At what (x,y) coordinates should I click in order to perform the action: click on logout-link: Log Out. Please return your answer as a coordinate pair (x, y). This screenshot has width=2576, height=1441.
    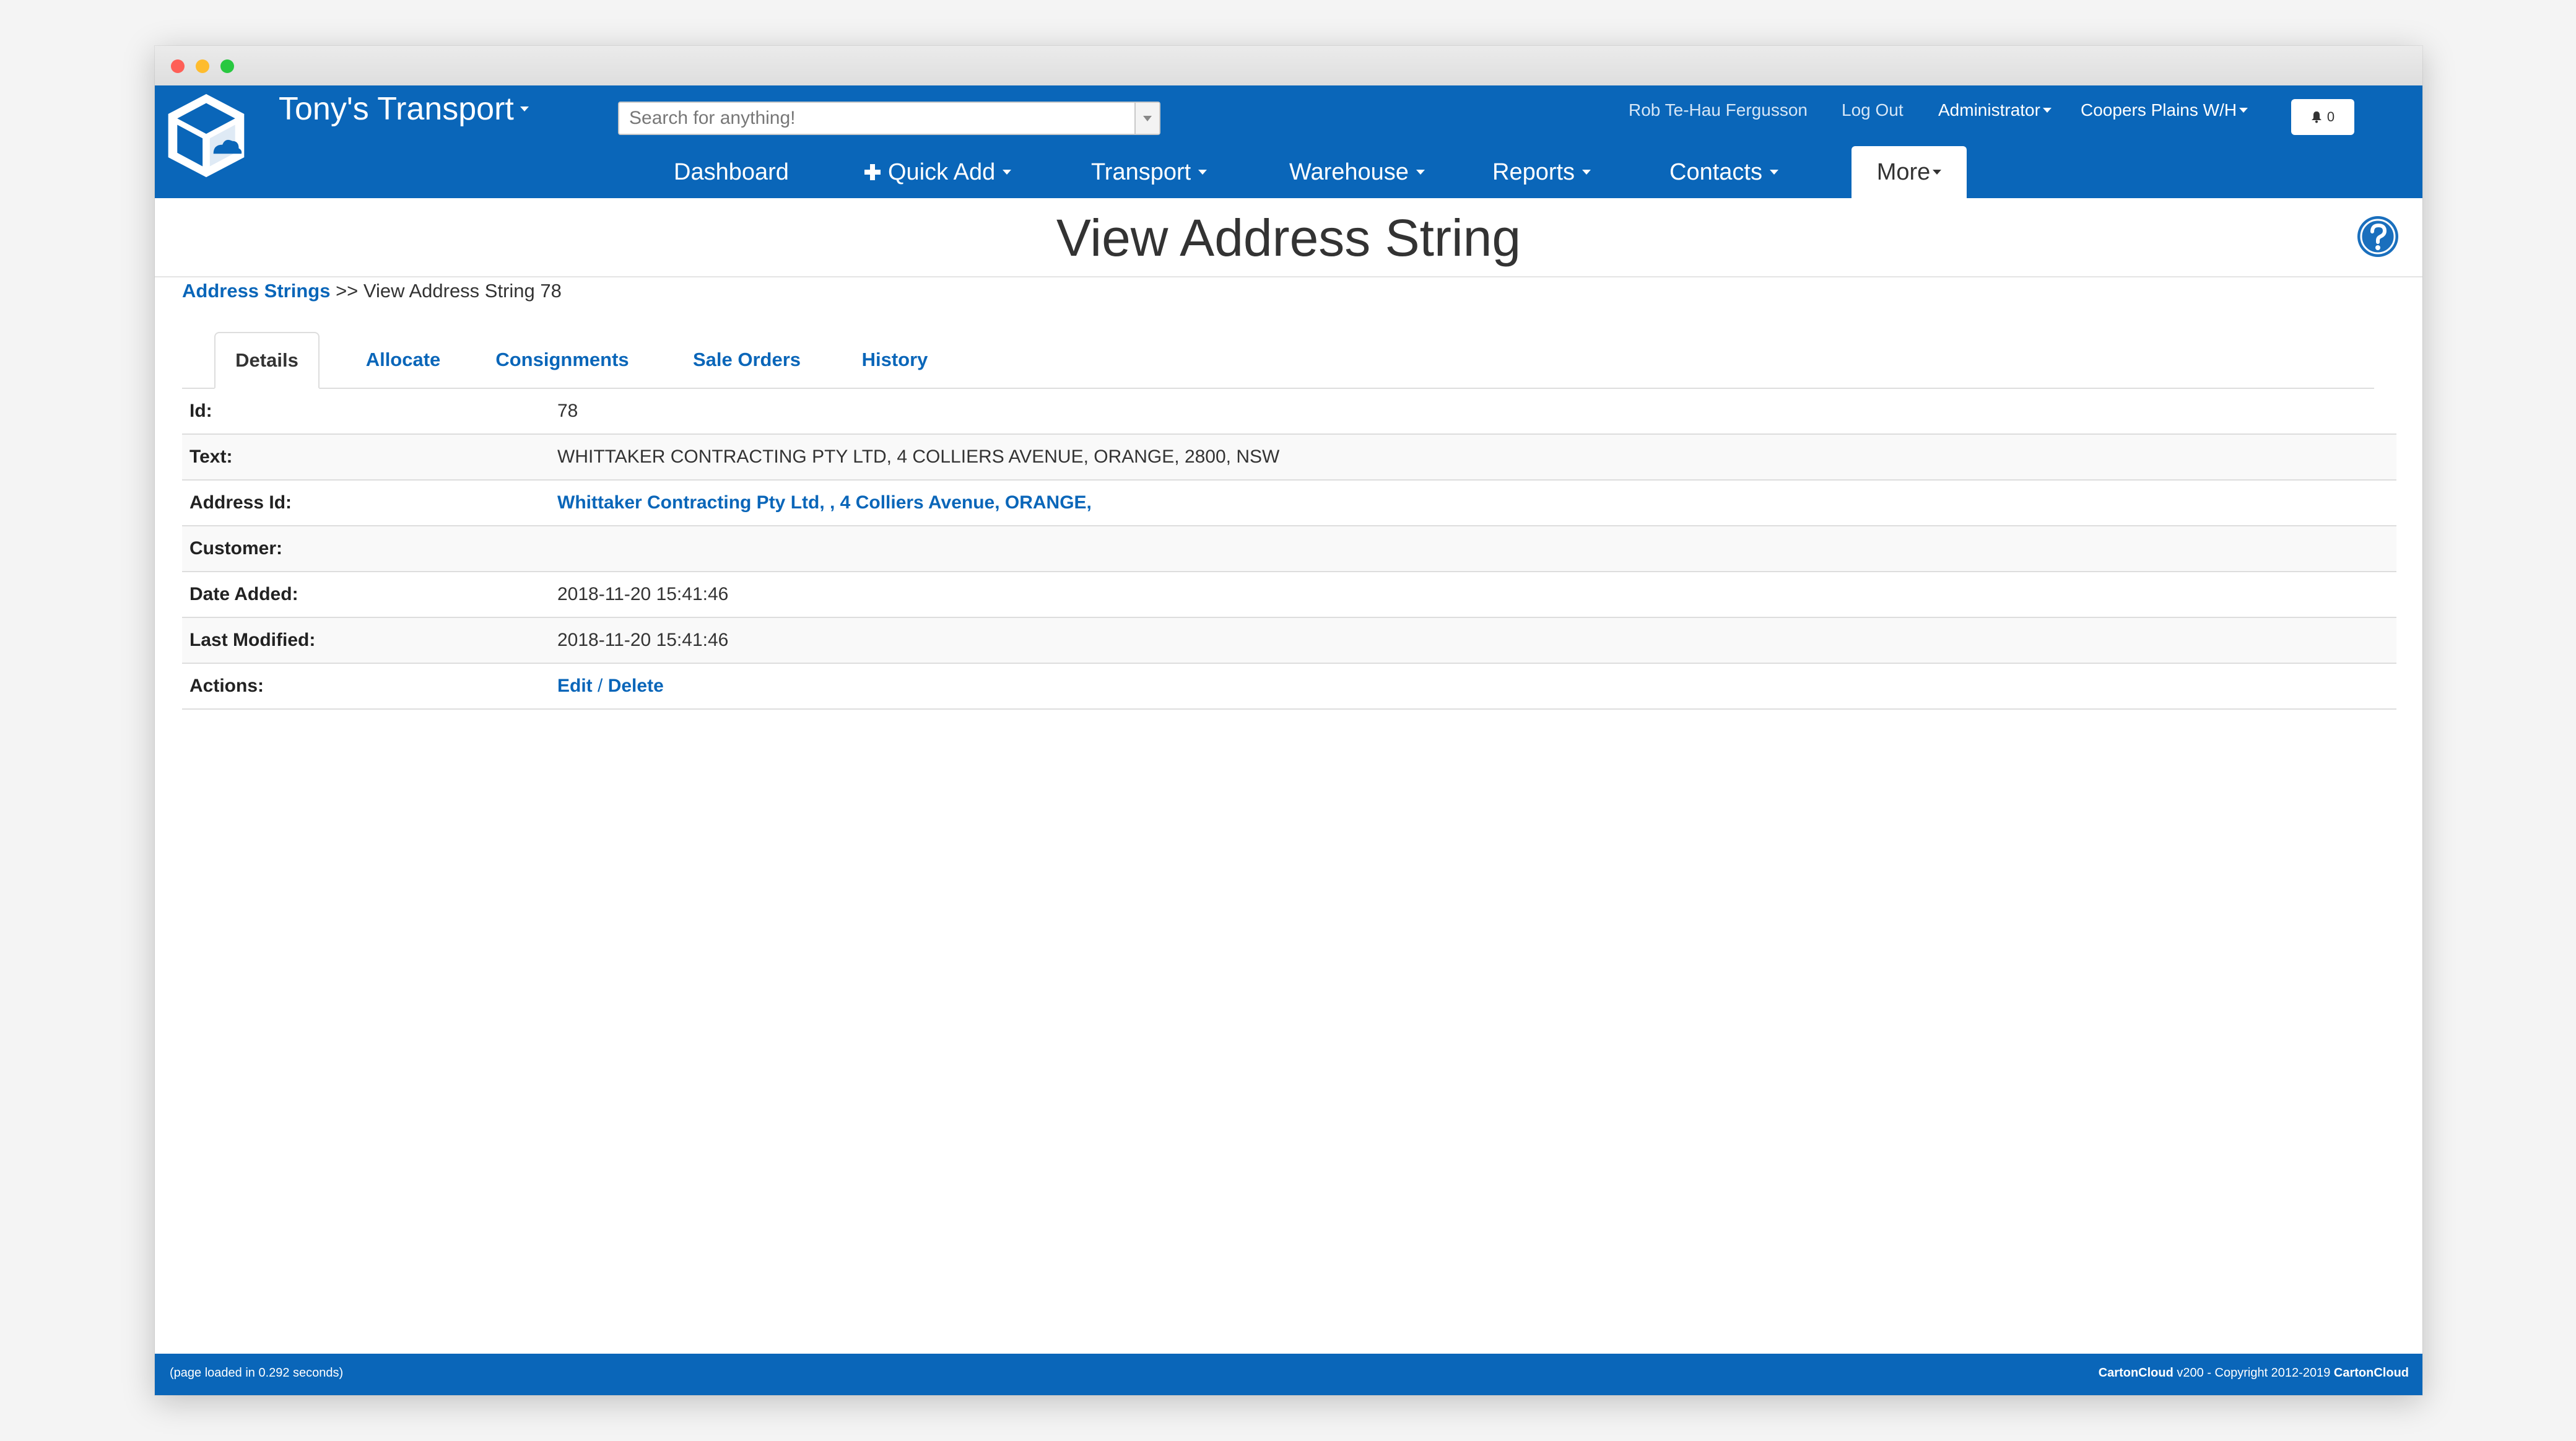
    Looking at the image, I should click on (1873, 110).